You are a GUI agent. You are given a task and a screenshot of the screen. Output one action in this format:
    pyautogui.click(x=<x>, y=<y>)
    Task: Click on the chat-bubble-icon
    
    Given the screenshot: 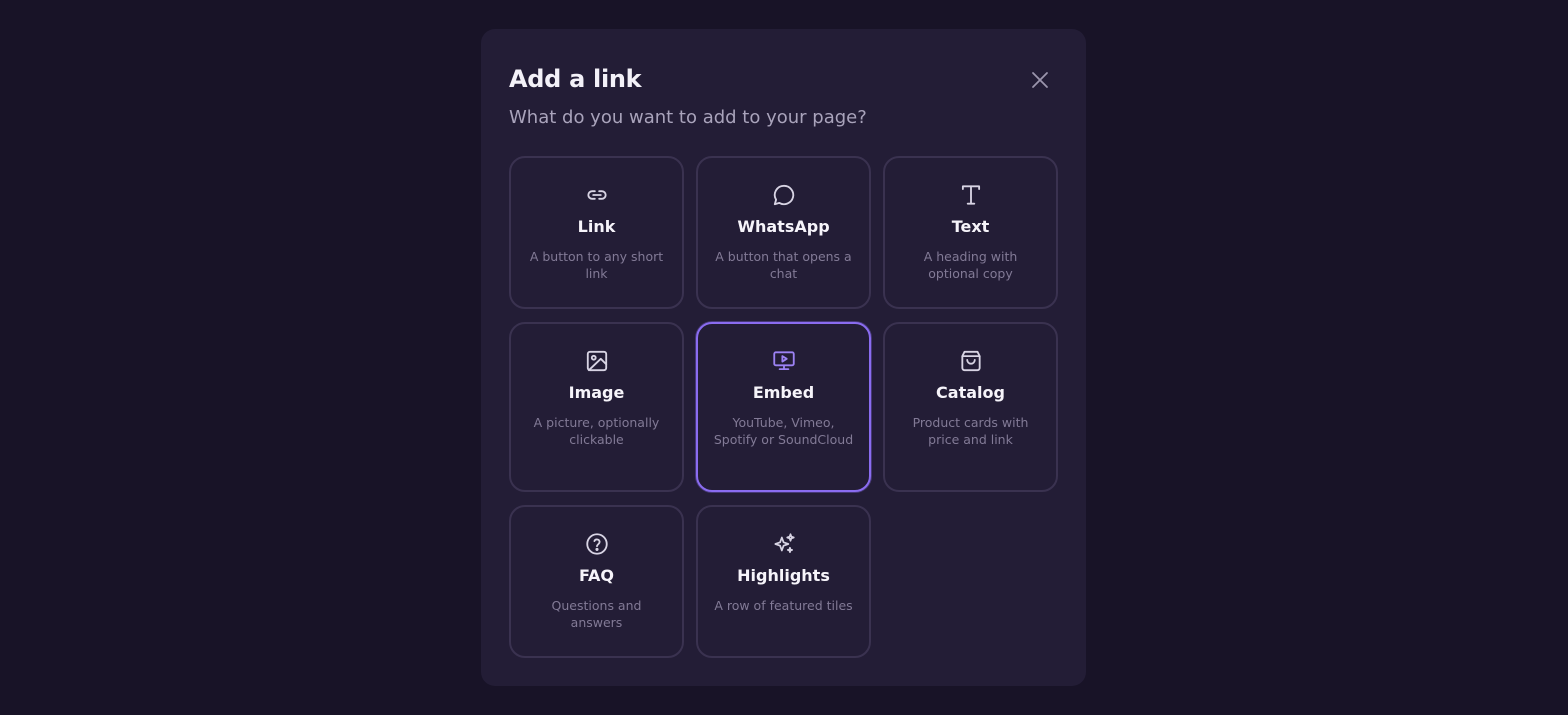 What is the action you would take?
    pyautogui.click(x=784, y=195)
    